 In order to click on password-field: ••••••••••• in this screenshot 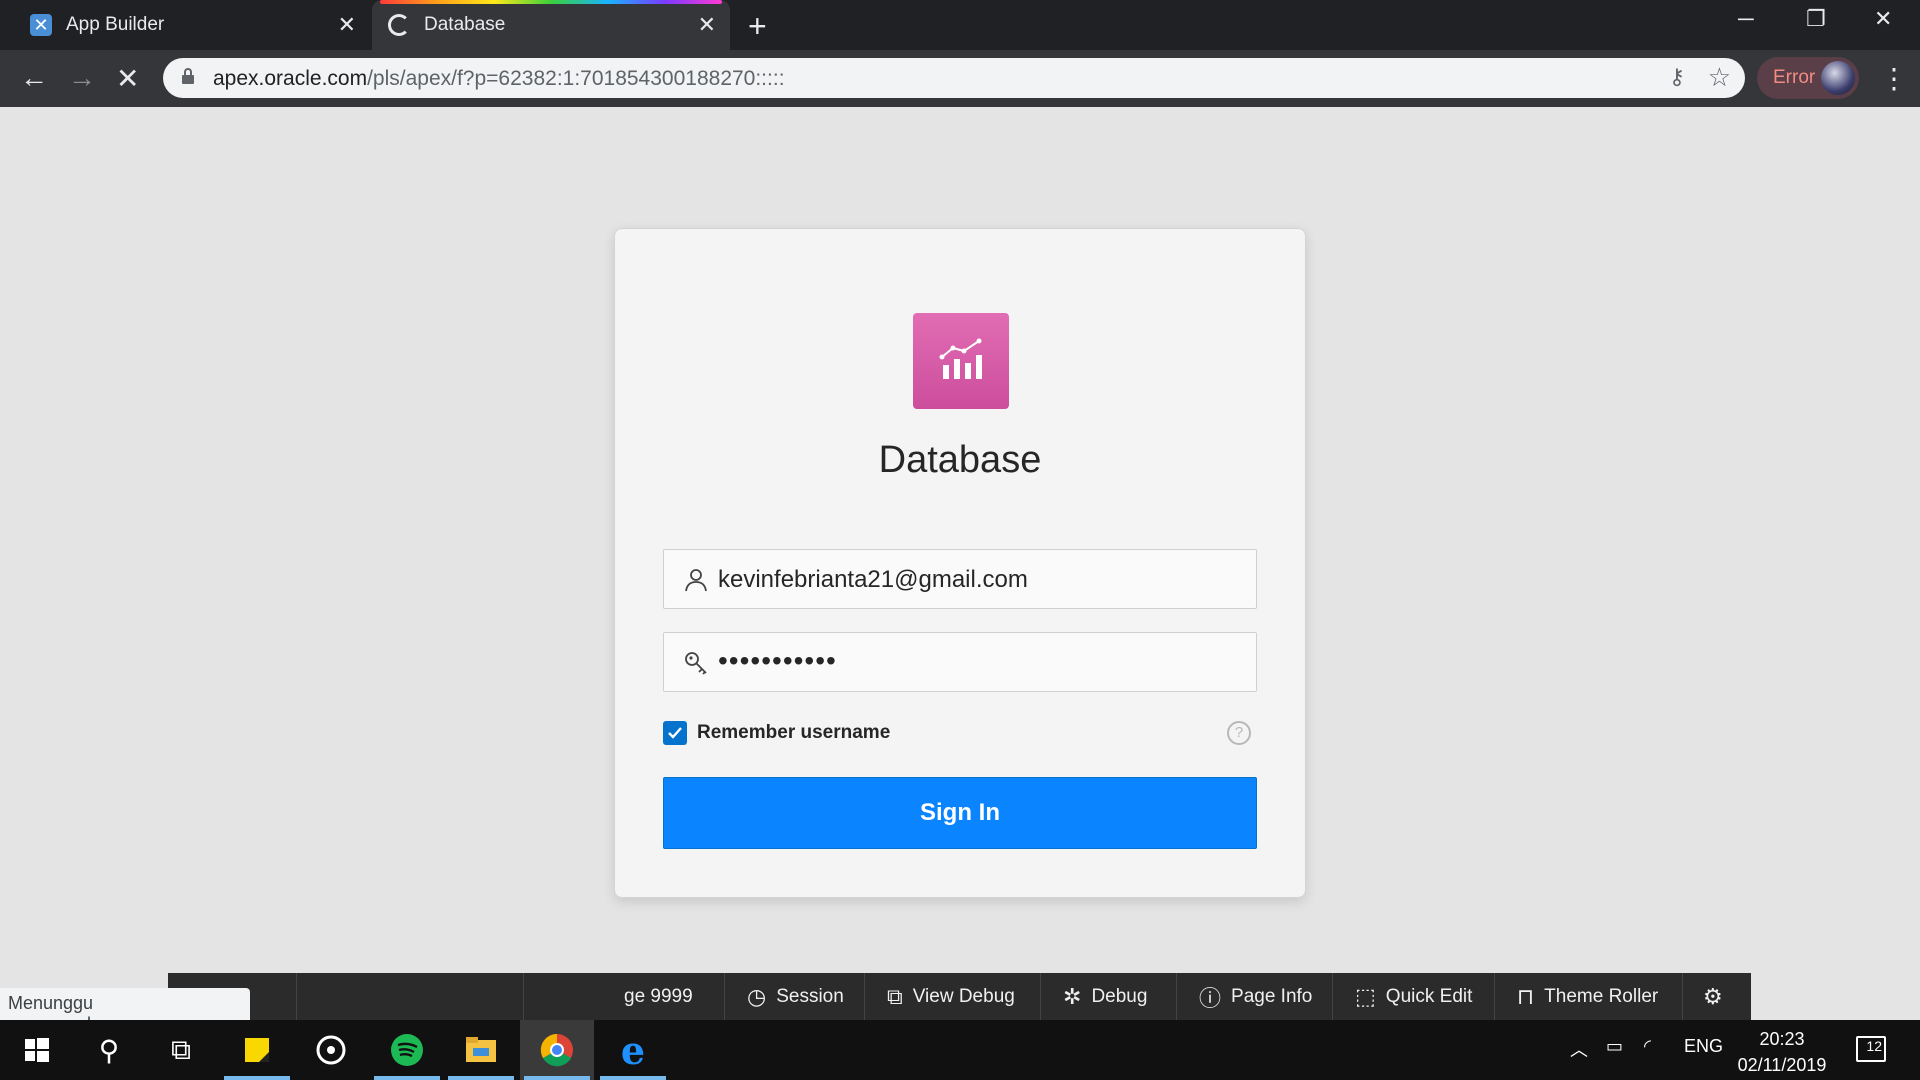, I will do `click(960, 662)`.